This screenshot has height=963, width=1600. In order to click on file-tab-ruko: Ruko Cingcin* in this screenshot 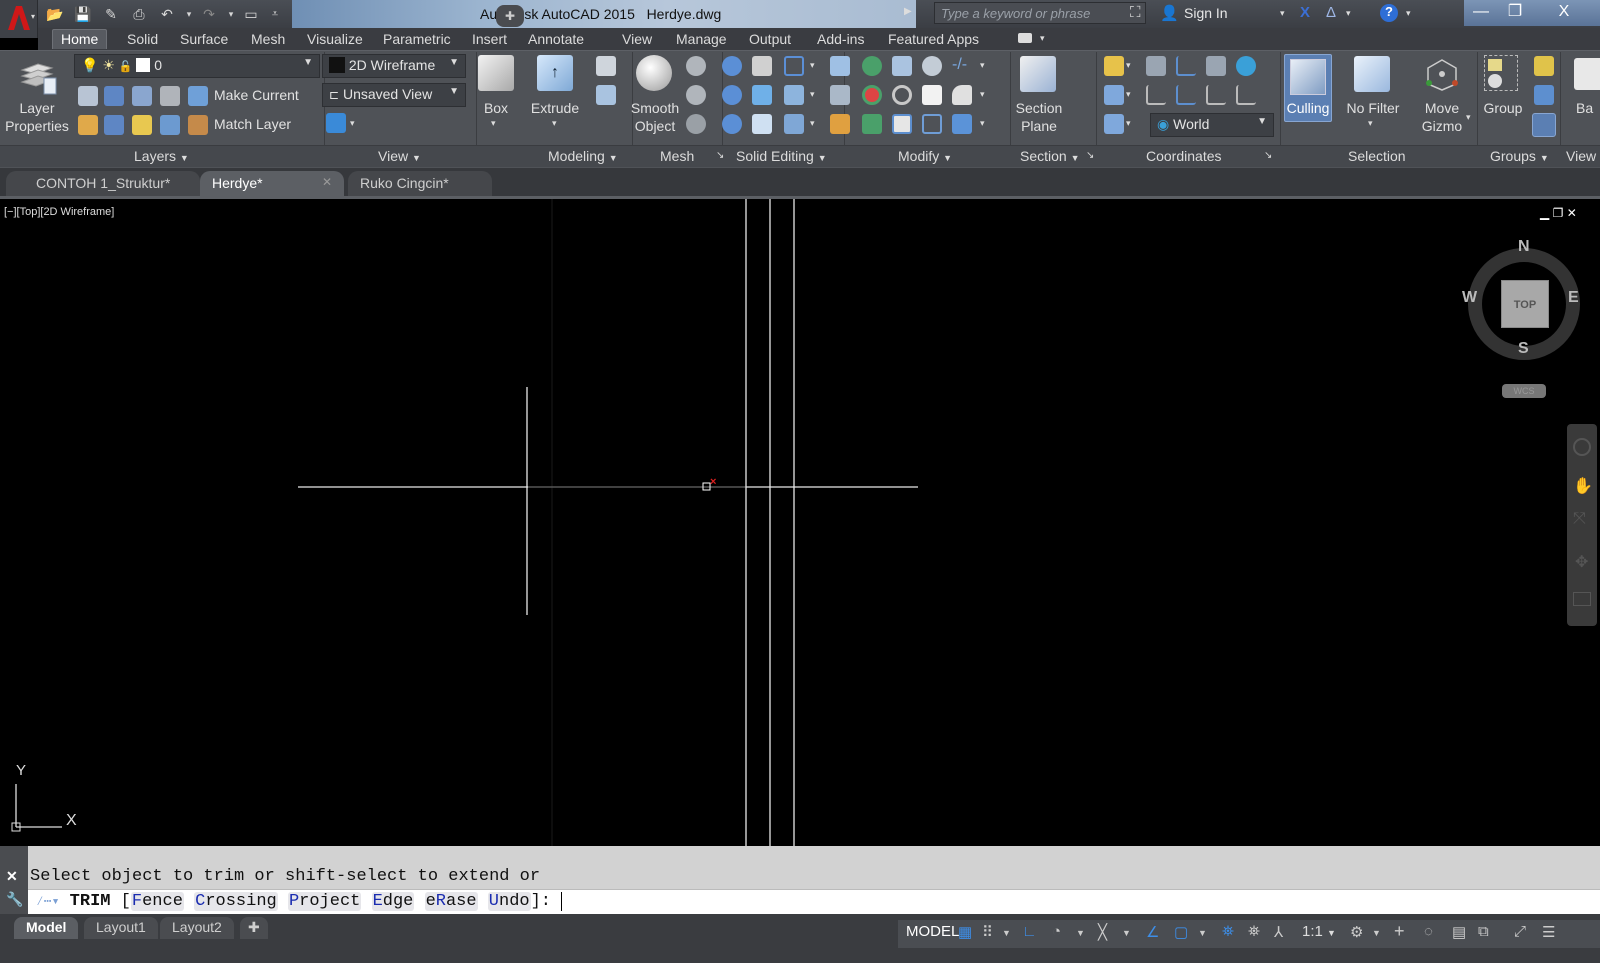, I will do `click(420, 183)`.